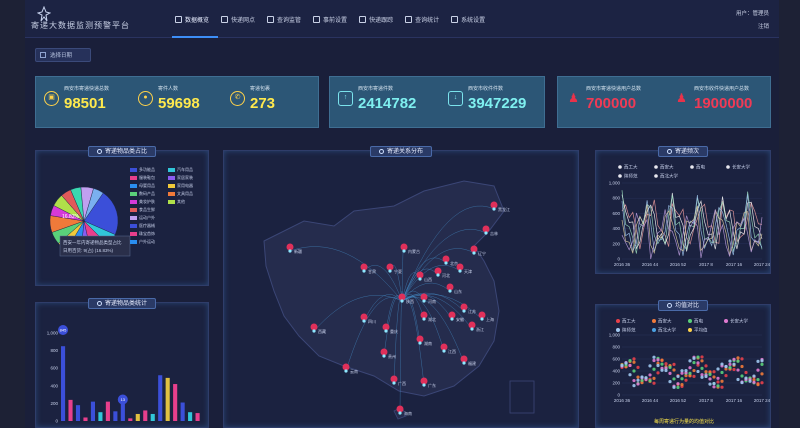 Image resolution: width=800 pixels, height=428 pixels. I want to click on legend-label: 西电, so click(700, 167).